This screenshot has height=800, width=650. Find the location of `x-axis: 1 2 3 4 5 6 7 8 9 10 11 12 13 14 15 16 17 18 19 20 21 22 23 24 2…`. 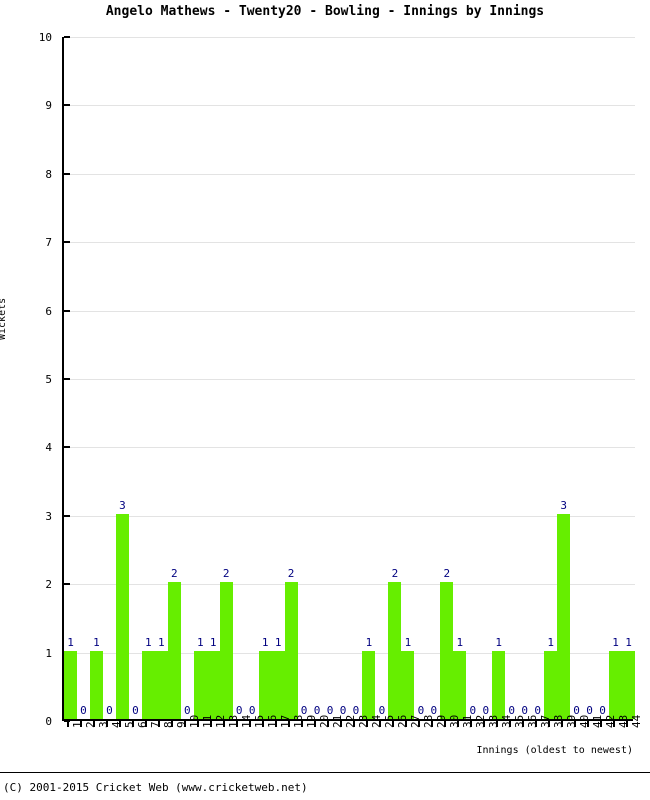

x-axis: 1 2 3 4 5 6 7 8 9 10 11 12 13 14 15 16 17 18 19 20 21 22 23 24 2… is located at coordinates (352, 740).